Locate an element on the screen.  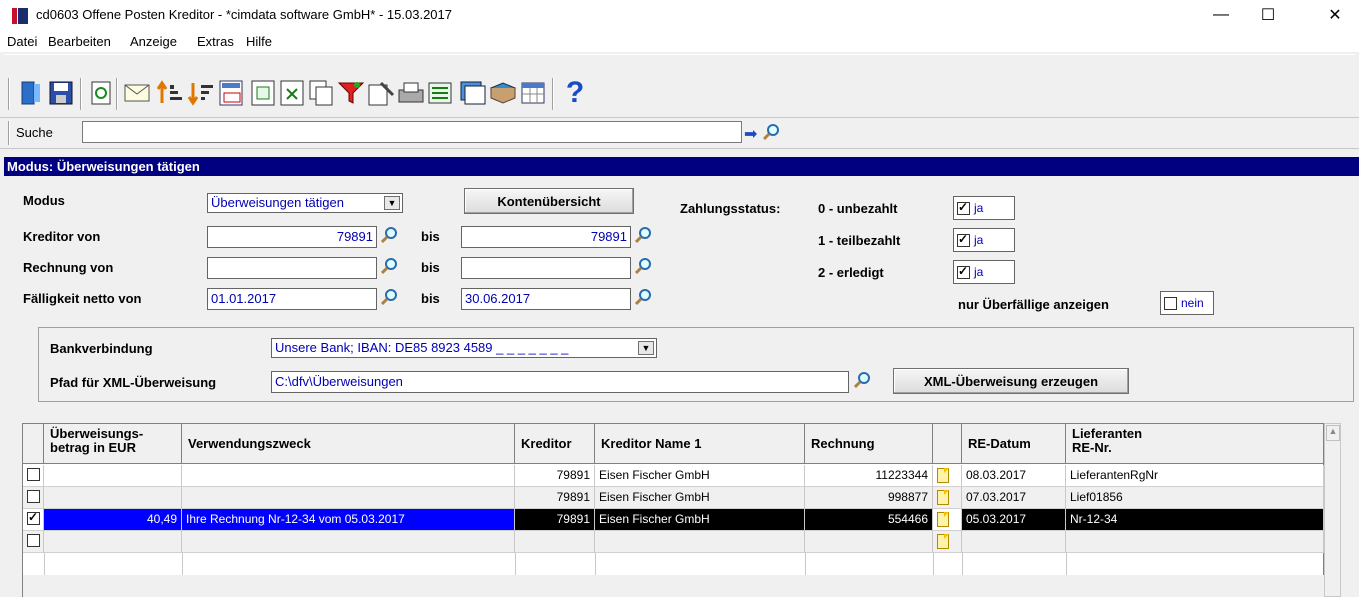
rechnung-von-field is located at coordinates (292, 268).